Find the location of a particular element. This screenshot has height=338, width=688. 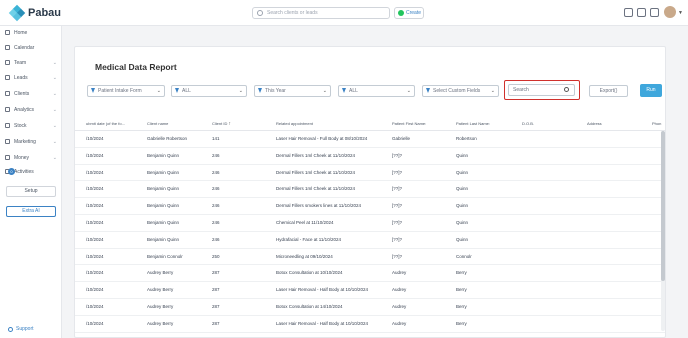

sidebar-item-home: Home is located at coordinates (31, 33).